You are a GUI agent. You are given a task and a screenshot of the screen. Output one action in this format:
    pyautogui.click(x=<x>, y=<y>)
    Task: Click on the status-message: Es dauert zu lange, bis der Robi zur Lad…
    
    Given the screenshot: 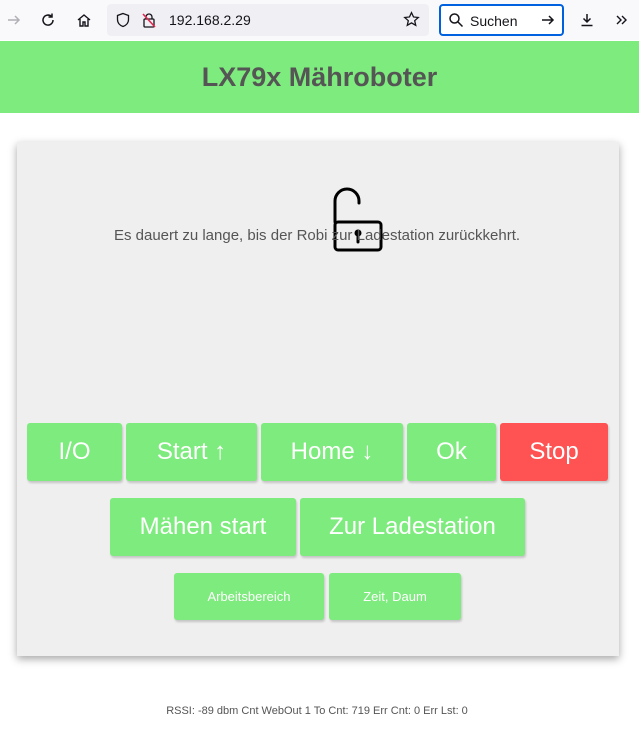 What is the action you would take?
    pyautogui.click(x=317, y=235)
    